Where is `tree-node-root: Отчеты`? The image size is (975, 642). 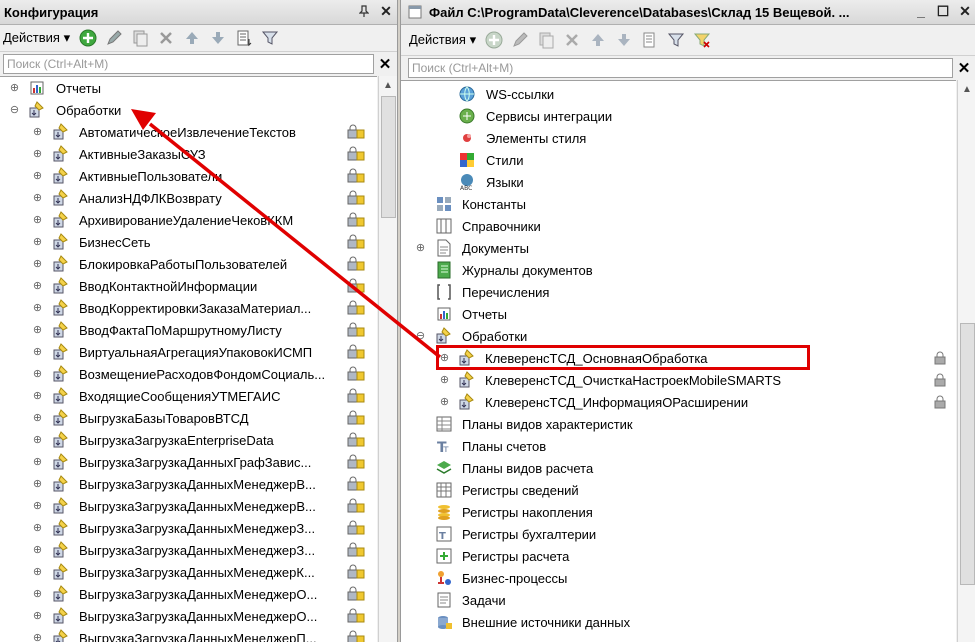
tree-node-root: Отчеты is located at coordinates (678, 314).